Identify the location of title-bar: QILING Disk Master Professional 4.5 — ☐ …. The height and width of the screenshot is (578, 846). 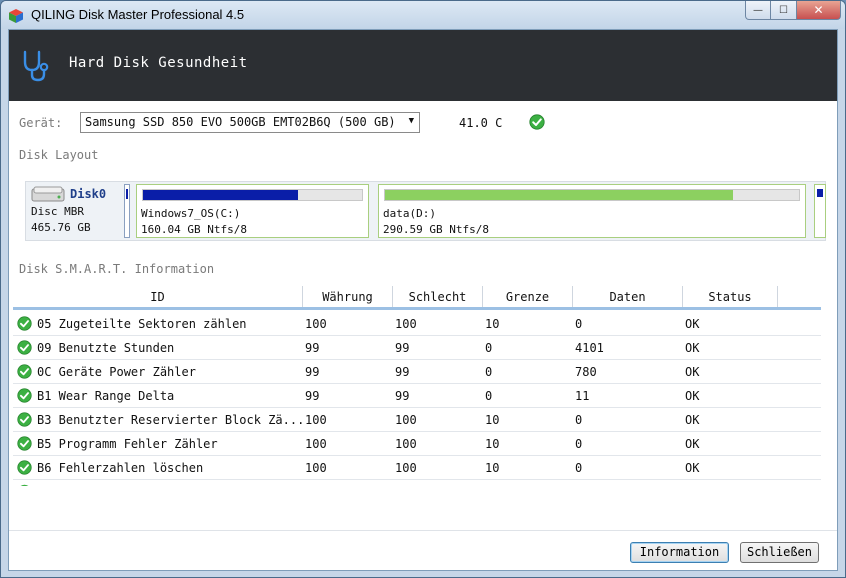
(423, 15).